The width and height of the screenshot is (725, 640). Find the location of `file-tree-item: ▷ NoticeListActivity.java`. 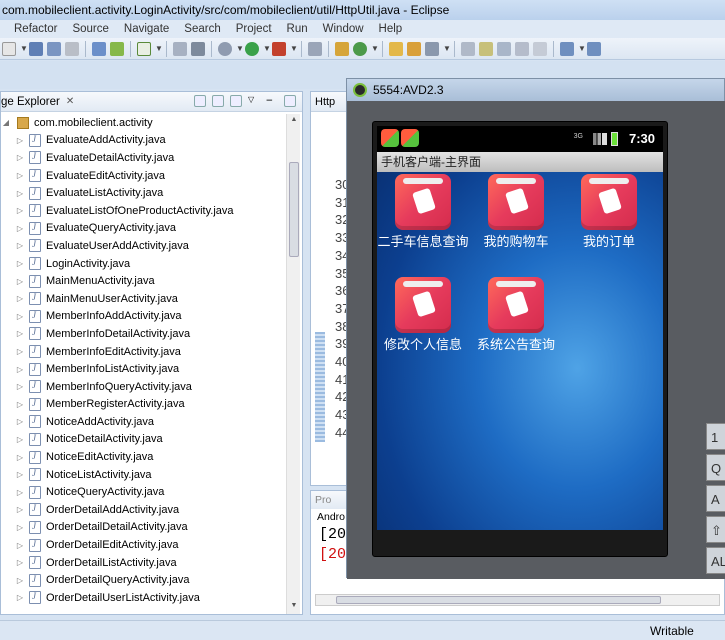

file-tree-item: ▷ NoticeListActivity.java is located at coordinates (143, 475).